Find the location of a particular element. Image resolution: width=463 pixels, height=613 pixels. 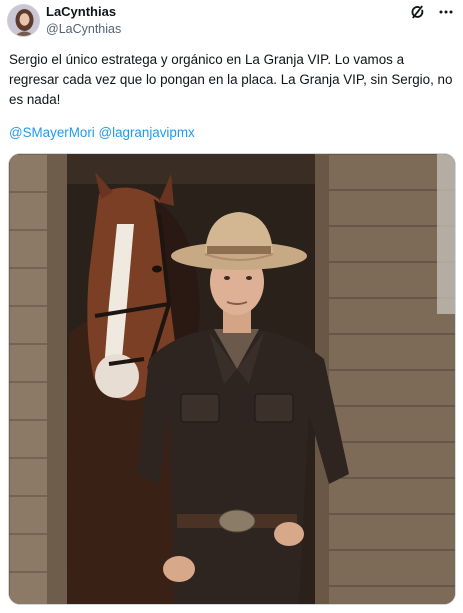

tweet-actions is located at coordinates (432, 12).